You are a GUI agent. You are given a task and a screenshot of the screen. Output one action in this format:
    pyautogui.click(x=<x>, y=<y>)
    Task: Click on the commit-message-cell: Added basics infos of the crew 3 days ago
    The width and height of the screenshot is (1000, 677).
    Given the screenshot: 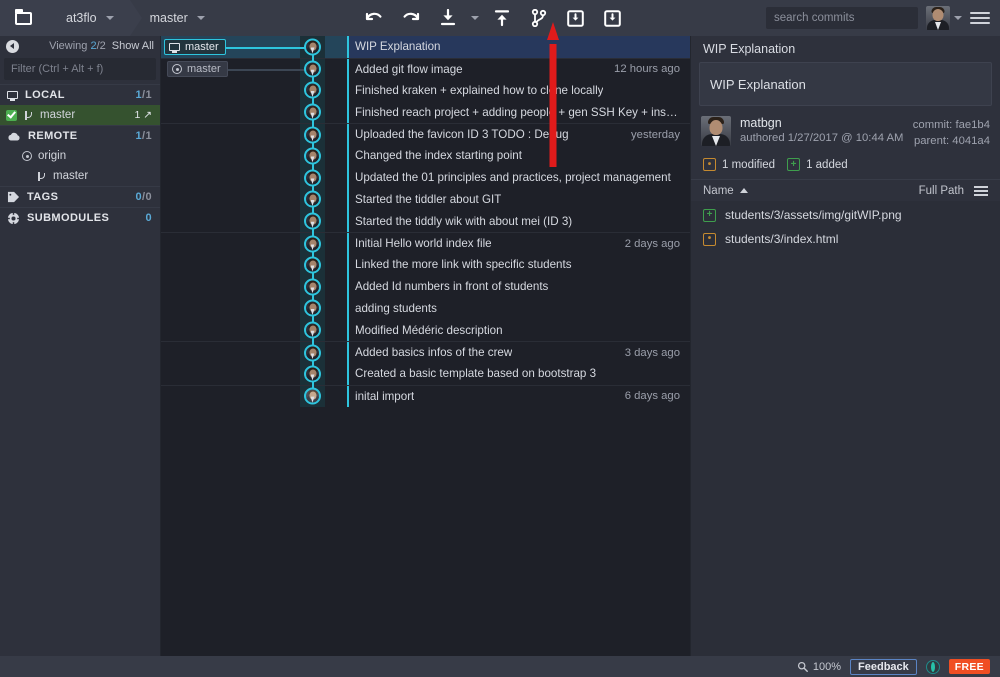 What is the action you would take?
    pyautogui.click(x=518, y=352)
    